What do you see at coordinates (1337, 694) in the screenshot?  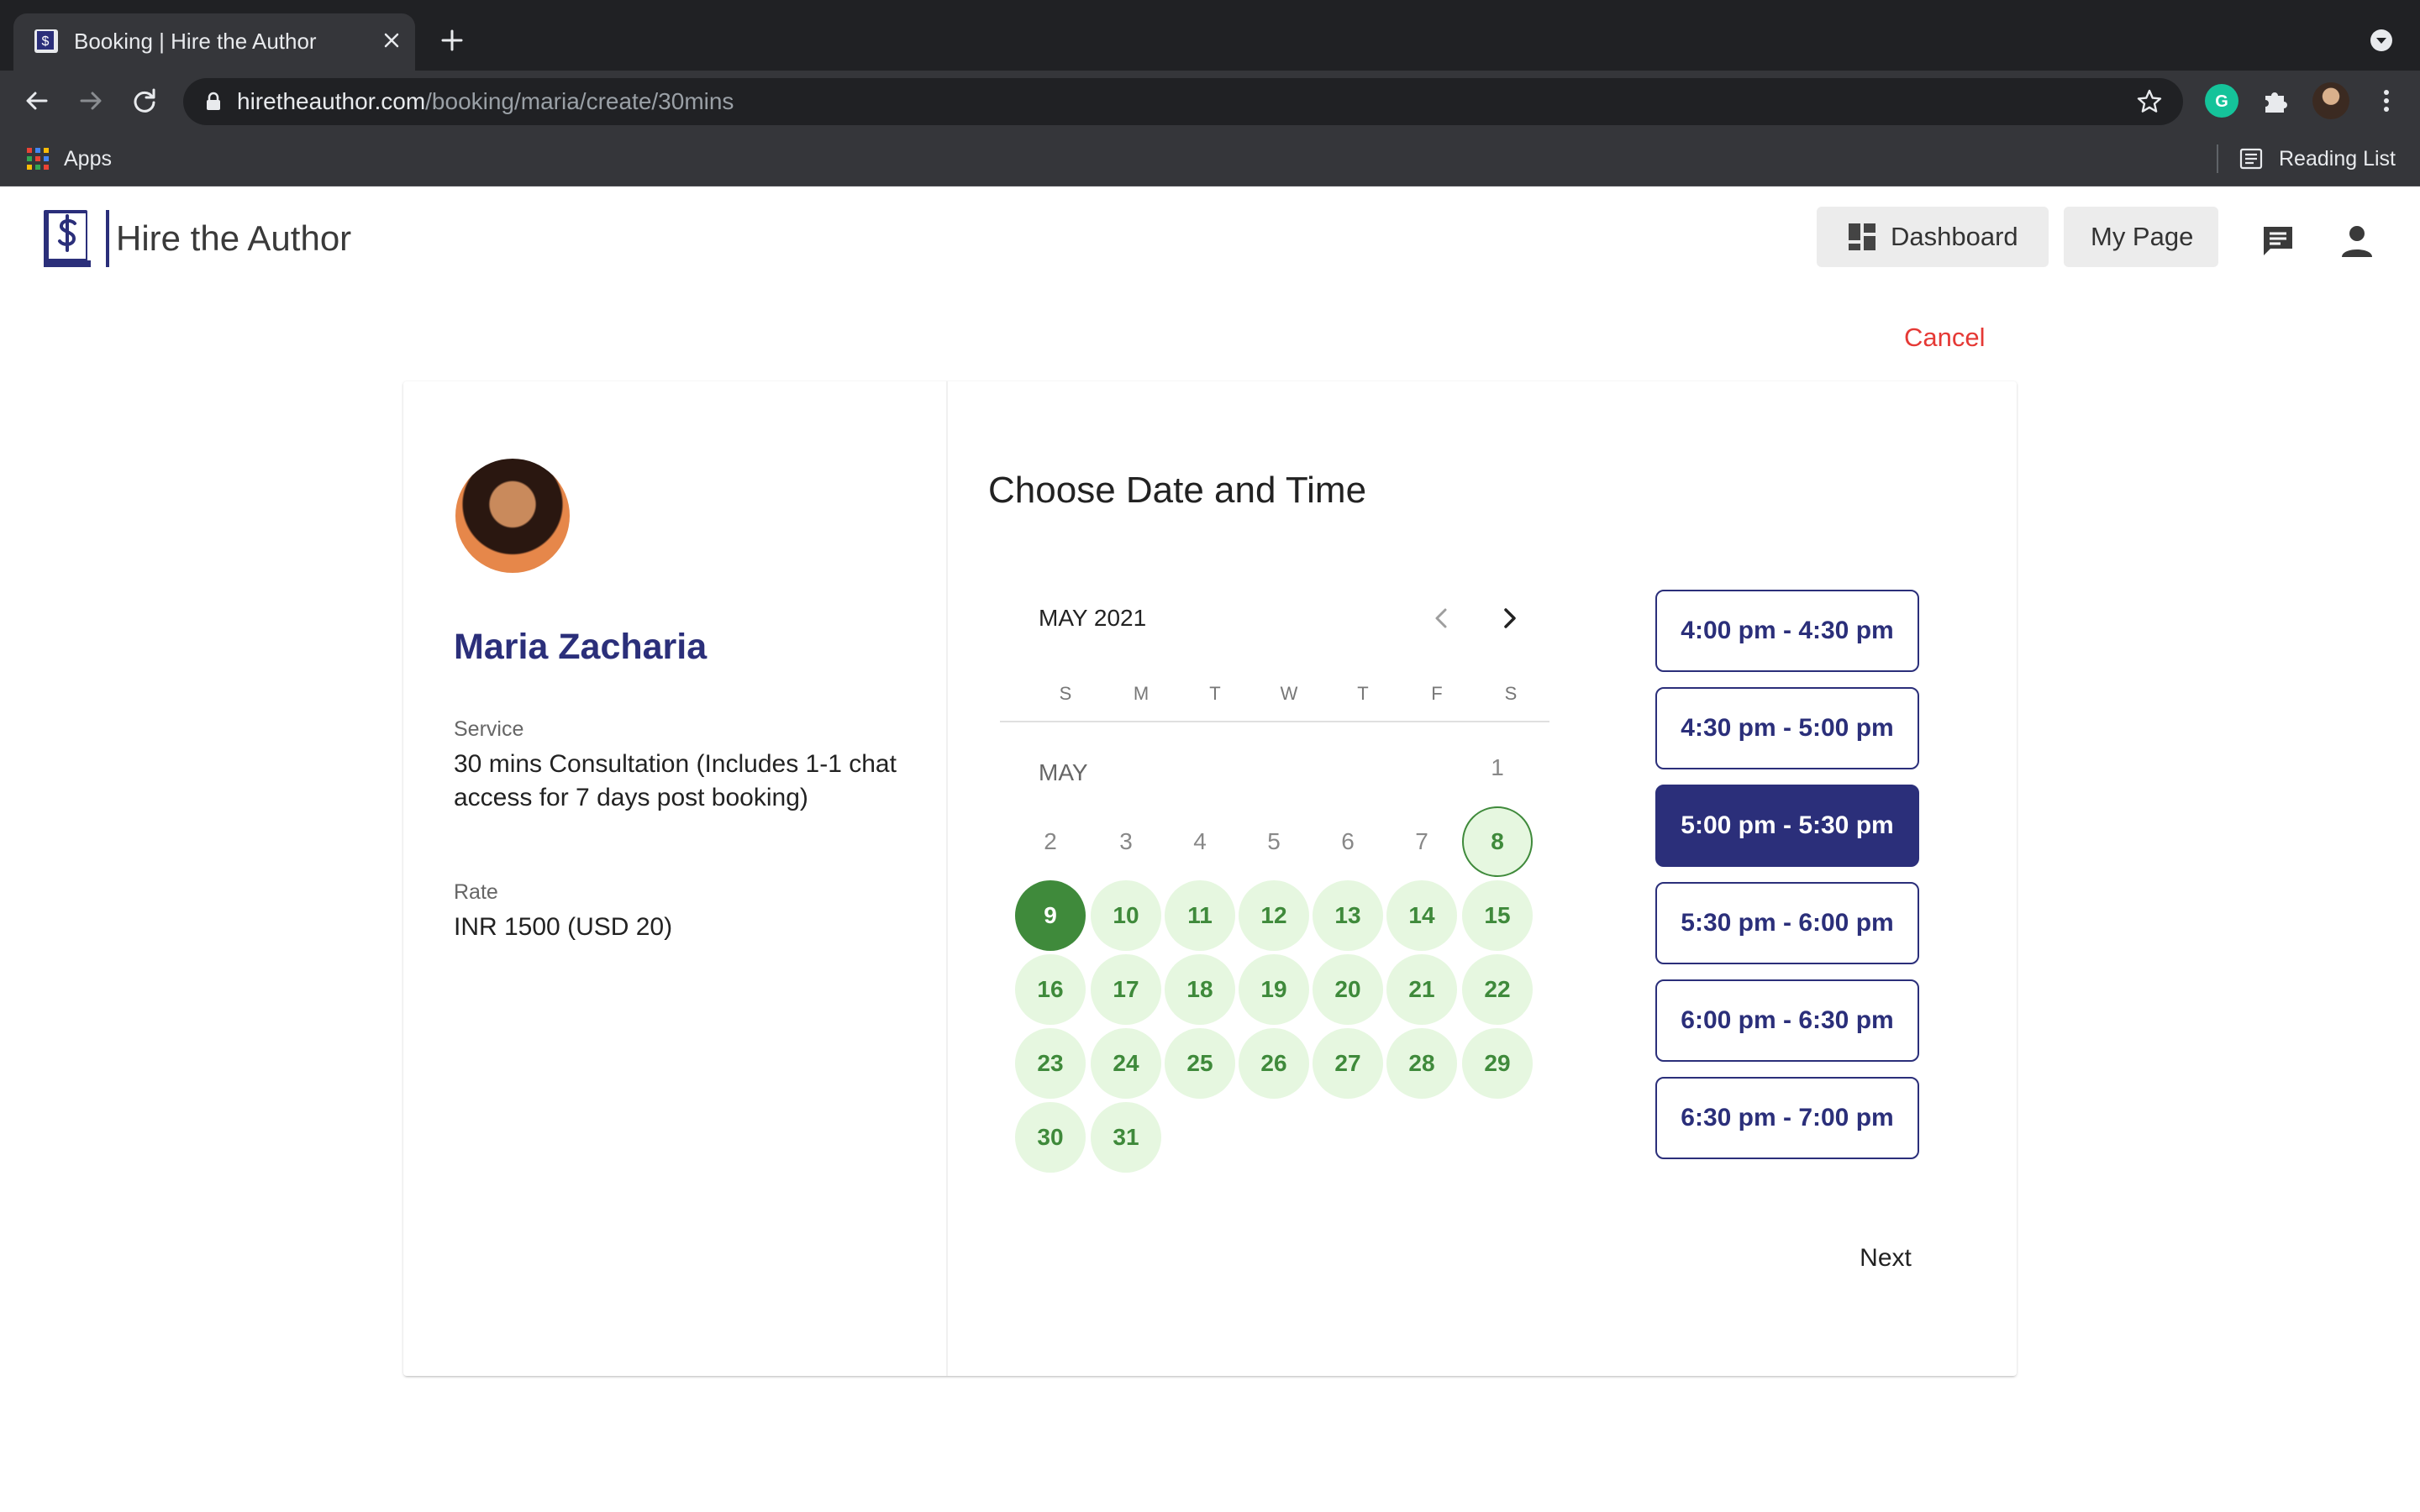 I see `weekday-header: S M T W T F S` at bounding box center [1337, 694].